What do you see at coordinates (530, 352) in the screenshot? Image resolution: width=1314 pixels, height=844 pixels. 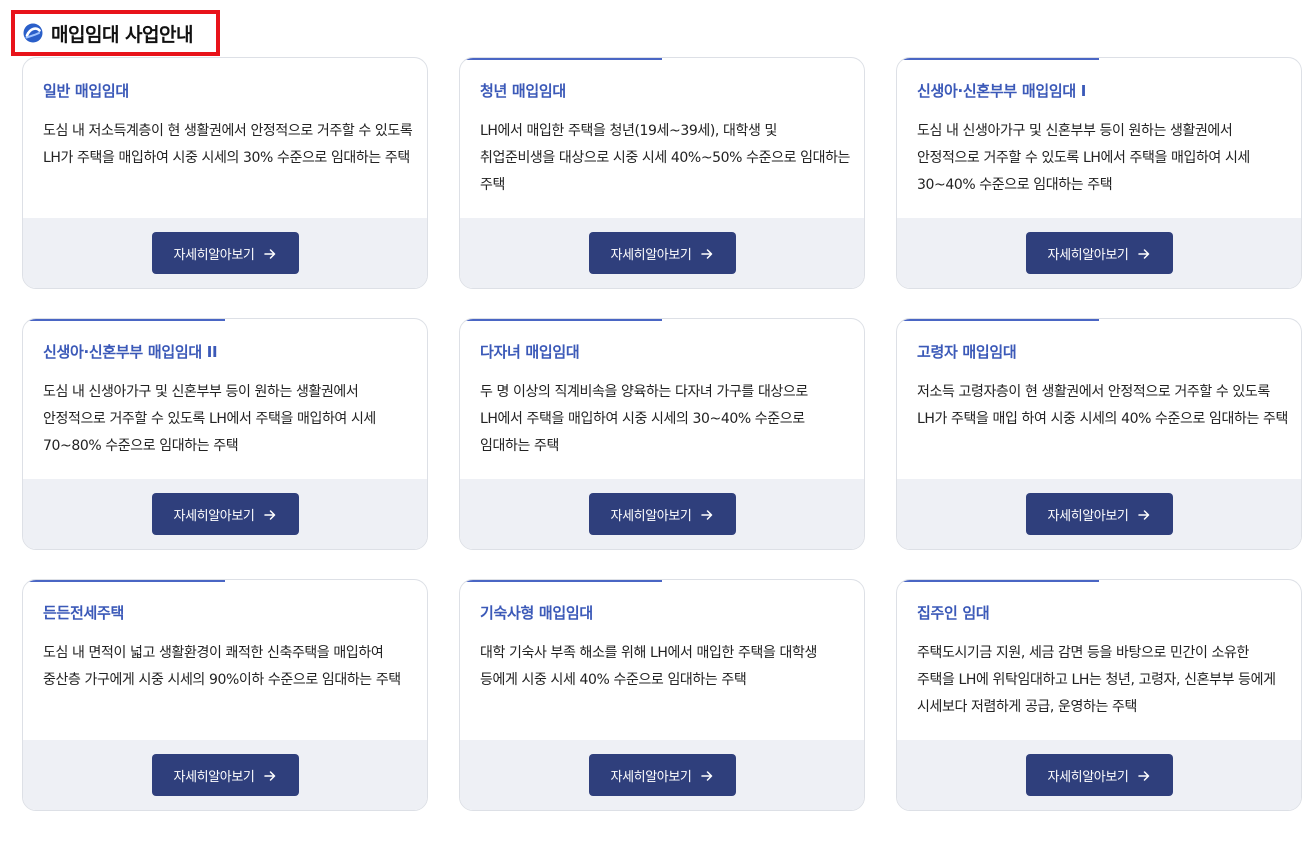 I see `card-title: 다자녀 매입임대` at bounding box center [530, 352].